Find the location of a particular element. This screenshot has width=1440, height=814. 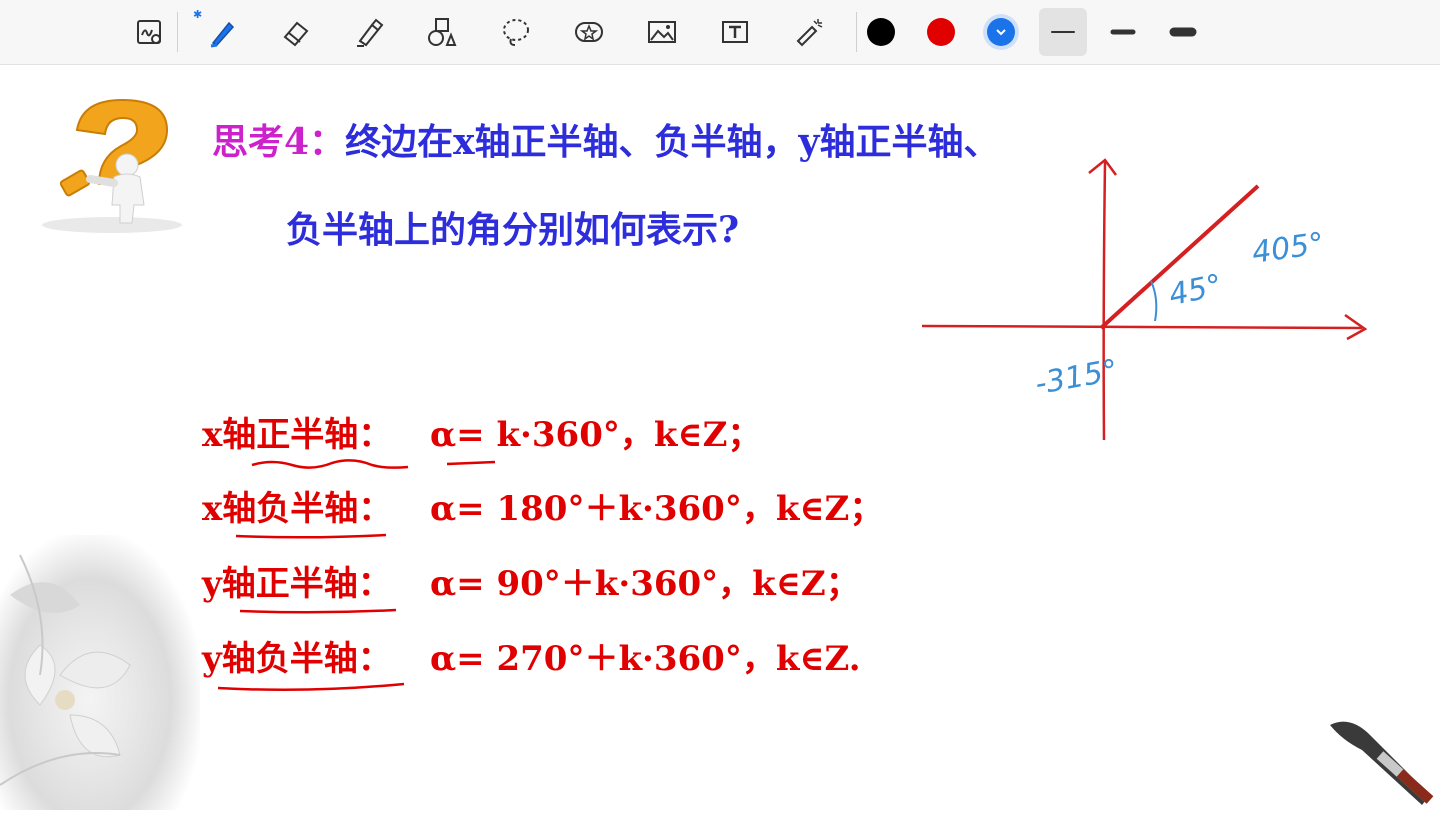

eraser-button is located at coordinates (296, 32).